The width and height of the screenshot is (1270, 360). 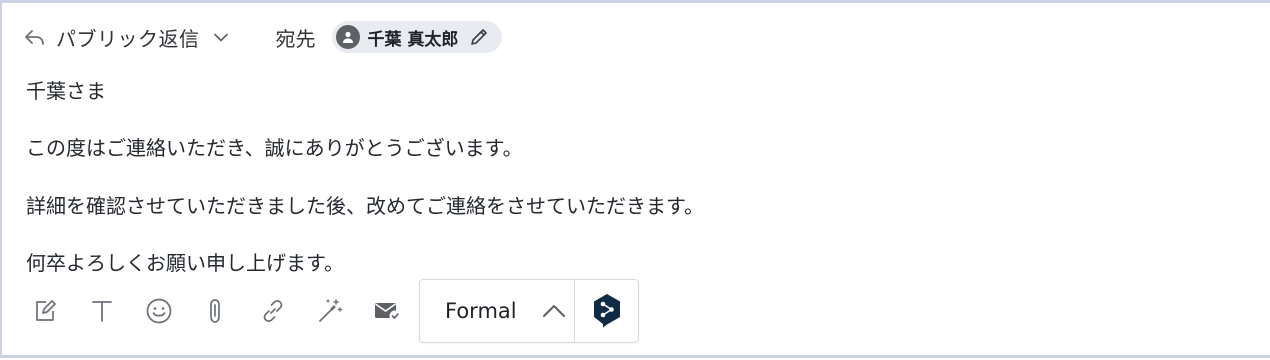 I want to click on mail-check-icon, so click(x=387, y=311).